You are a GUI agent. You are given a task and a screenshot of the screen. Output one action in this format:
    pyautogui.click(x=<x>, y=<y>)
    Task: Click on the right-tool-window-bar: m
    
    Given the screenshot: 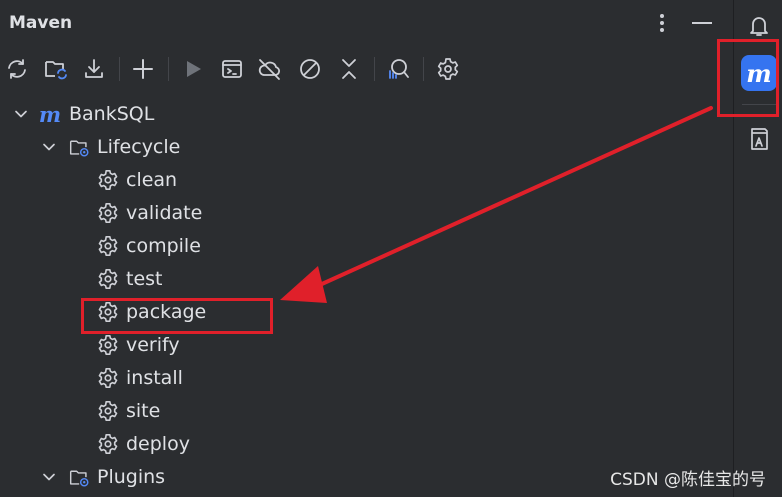 What is the action you would take?
    pyautogui.click(x=757, y=248)
    